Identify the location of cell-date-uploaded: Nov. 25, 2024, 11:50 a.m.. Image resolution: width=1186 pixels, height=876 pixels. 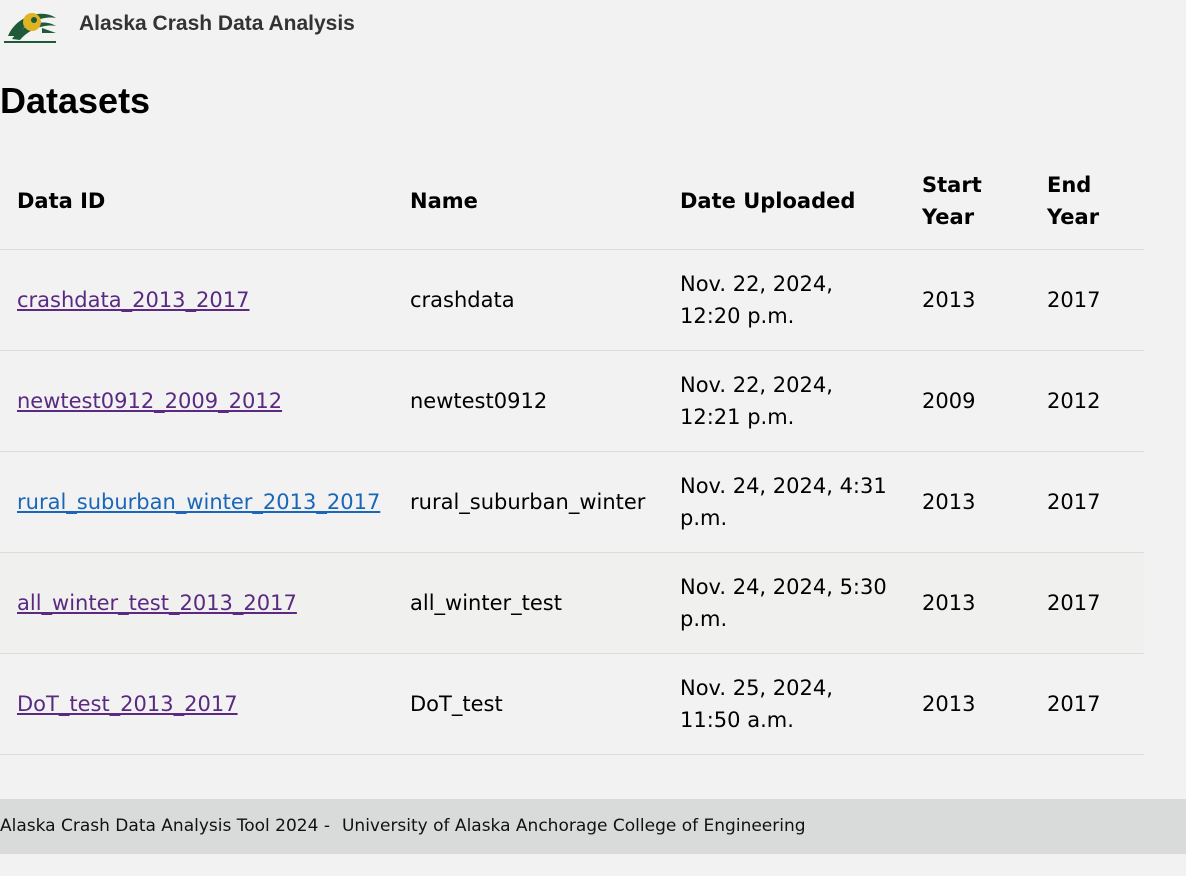
(784, 704).